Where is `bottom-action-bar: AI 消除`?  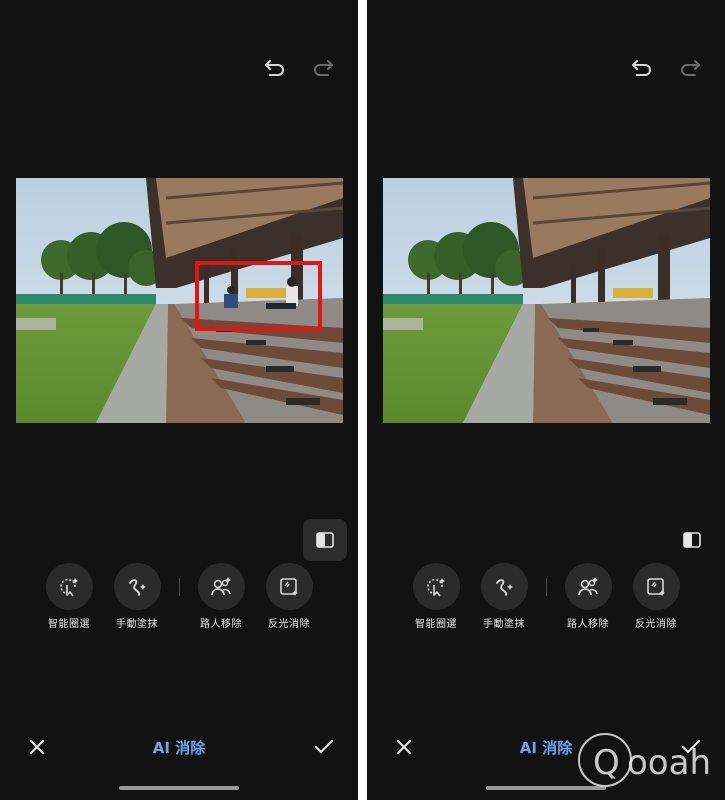 bottom-action-bar: AI 消除 is located at coordinates (179, 748).